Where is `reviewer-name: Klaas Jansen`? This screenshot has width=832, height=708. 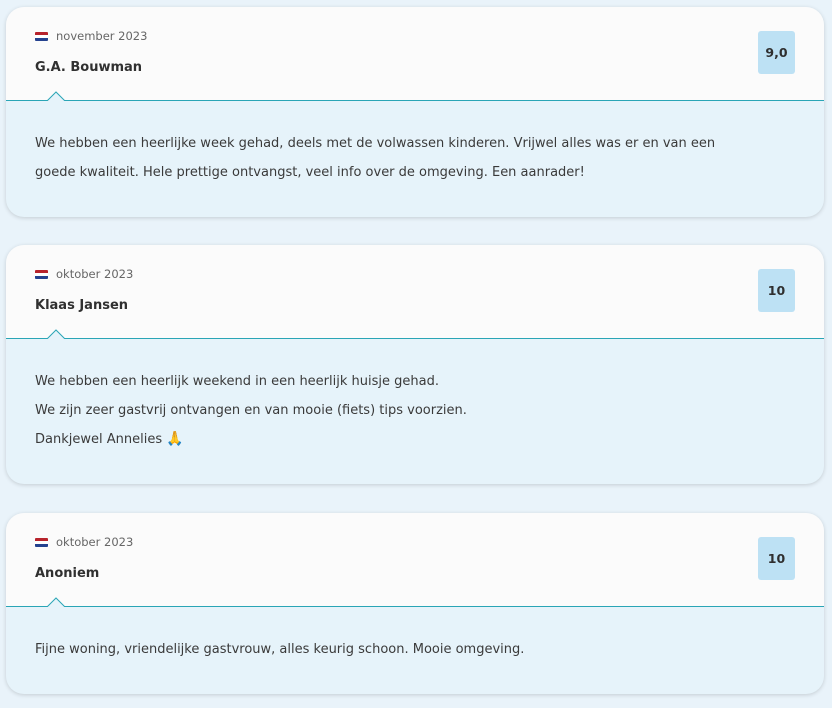
reviewer-name: Klaas Jansen is located at coordinates (82, 305).